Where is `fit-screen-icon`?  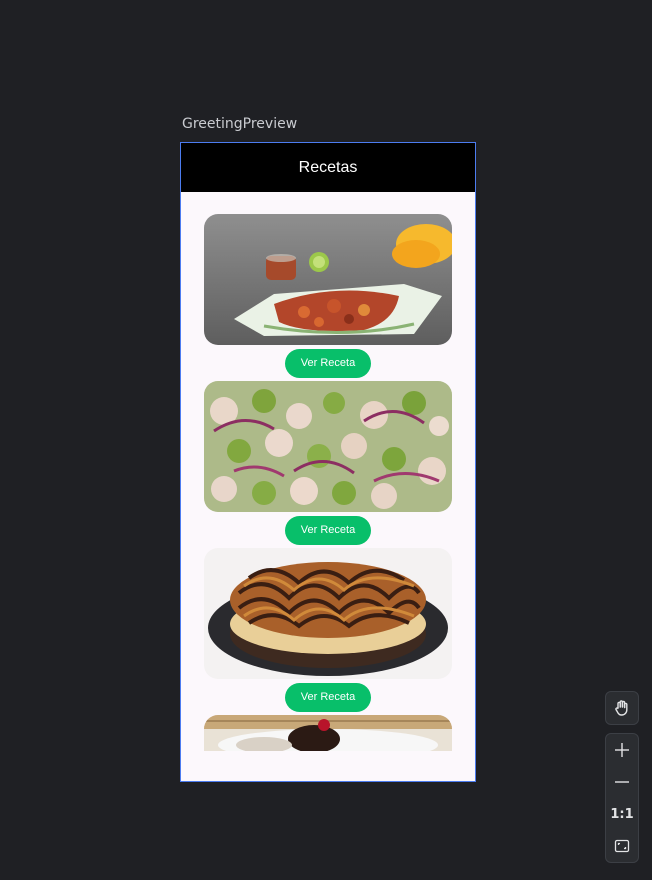 fit-screen-icon is located at coordinates (622, 846).